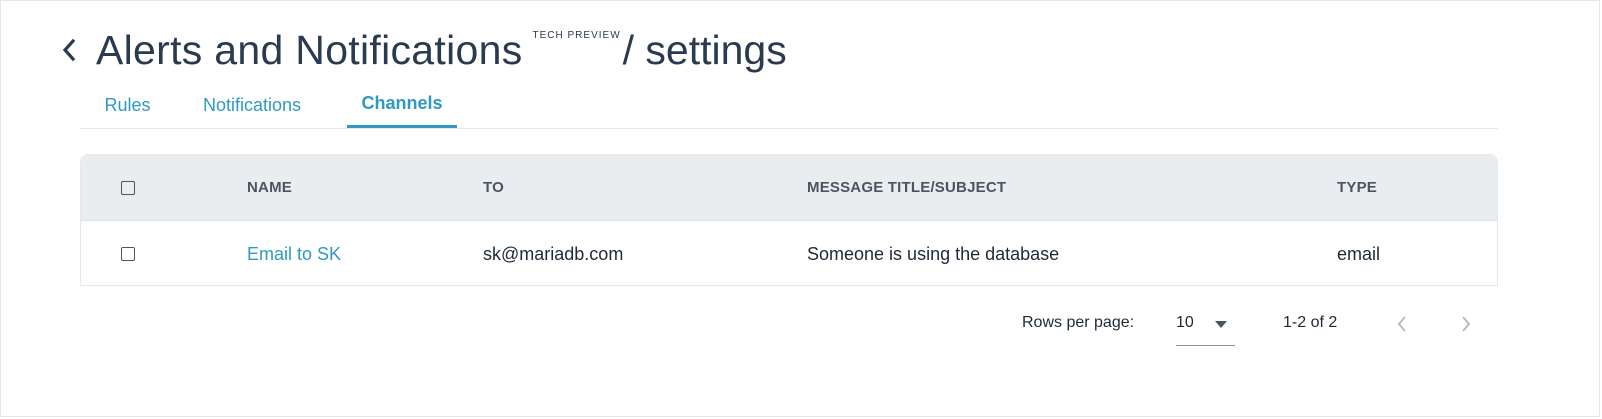 The width and height of the screenshot is (1602, 419). I want to click on table-header: NAME TO MESSAGE TITLE/SUBJECT TYPE, so click(789, 188).